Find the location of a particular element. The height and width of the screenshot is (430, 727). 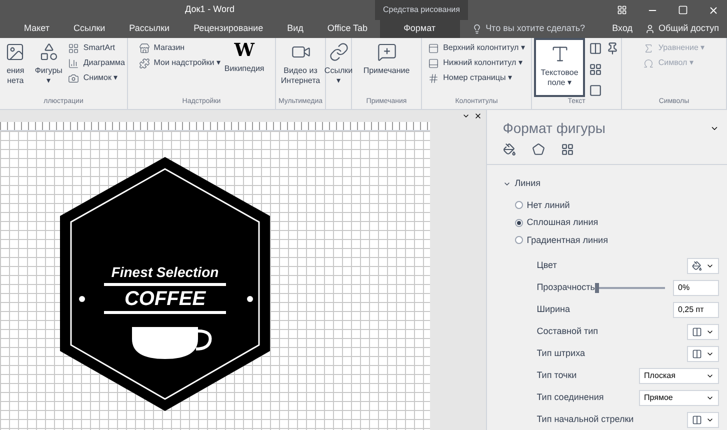

property-label: Составной тип is located at coordinates (567, 331).